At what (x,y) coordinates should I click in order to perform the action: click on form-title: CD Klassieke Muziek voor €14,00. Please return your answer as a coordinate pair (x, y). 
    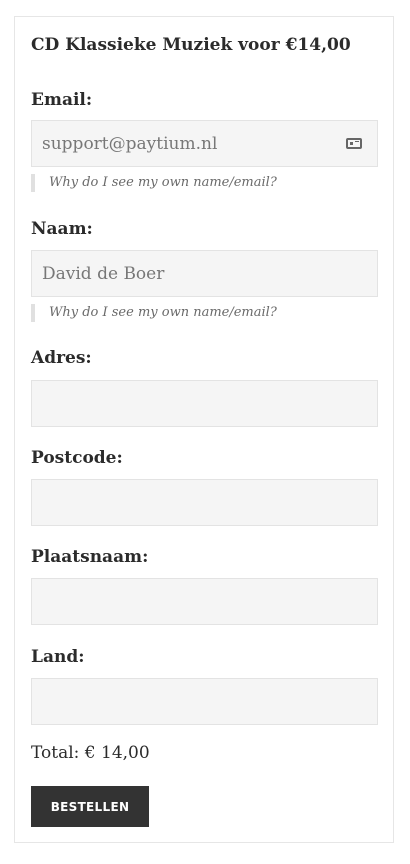
    Looking at the image, I should click on (191, 45).